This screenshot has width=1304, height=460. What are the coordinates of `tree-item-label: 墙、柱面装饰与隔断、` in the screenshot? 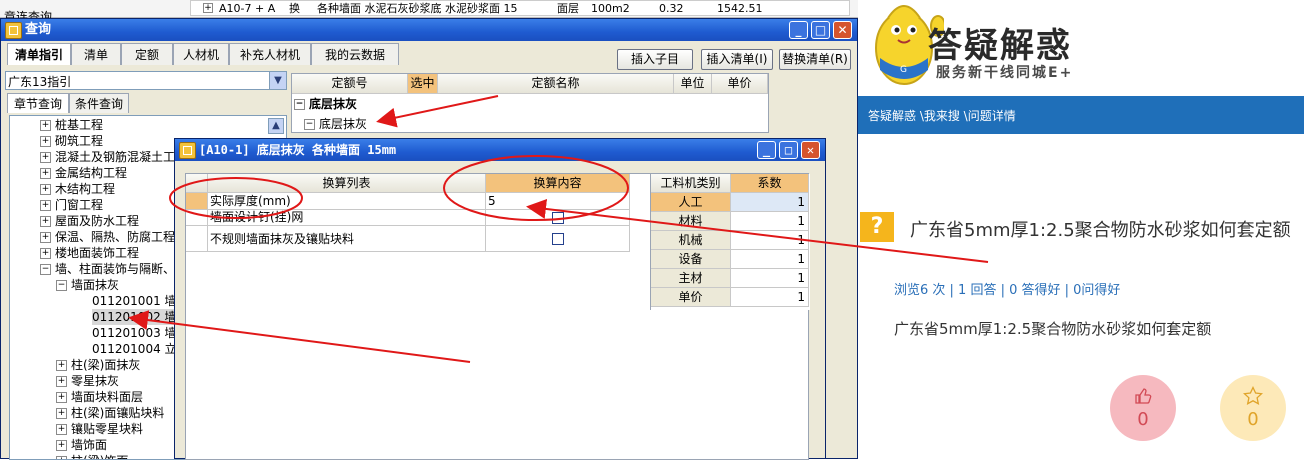 It's located at (115, 269).